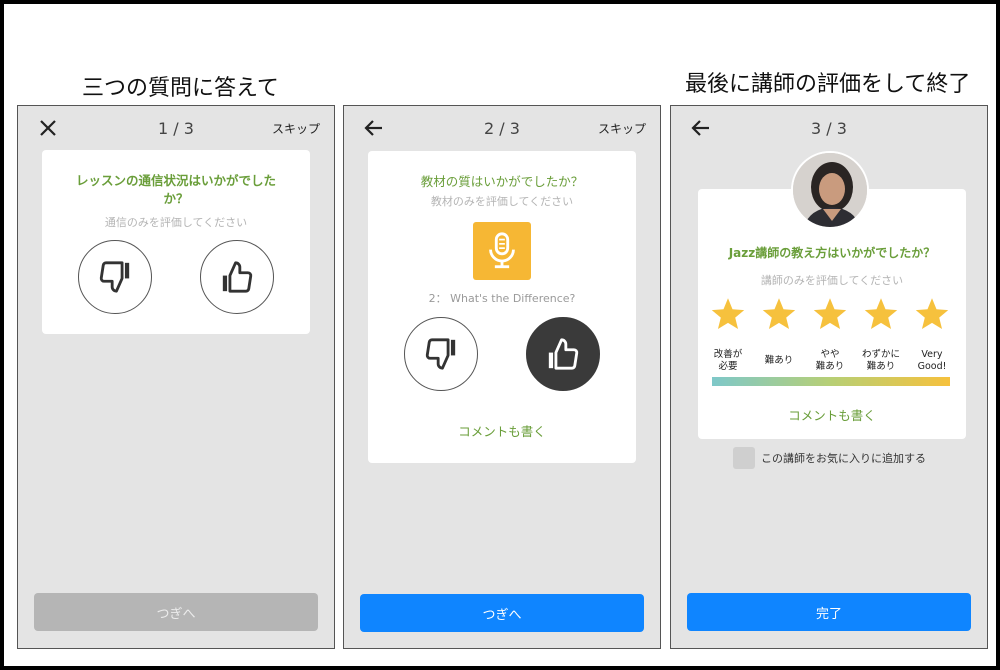  I want to click on teacher-avatar, so click(830, 190).